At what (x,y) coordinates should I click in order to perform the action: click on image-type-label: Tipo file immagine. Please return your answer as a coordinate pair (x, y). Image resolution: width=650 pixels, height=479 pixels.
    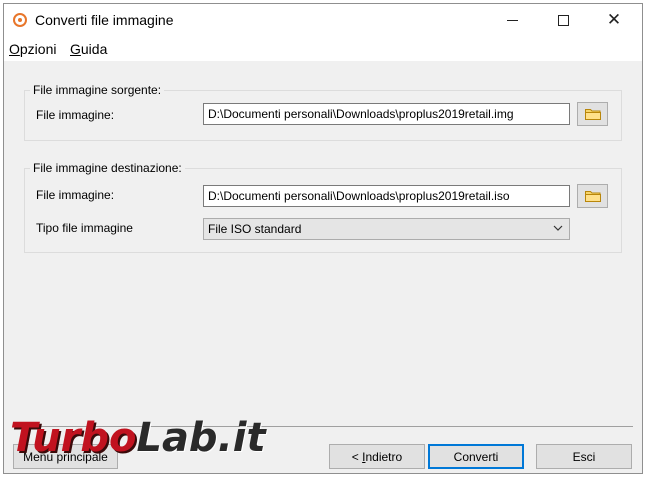
    Looking at the image, I should click on (84, 228).